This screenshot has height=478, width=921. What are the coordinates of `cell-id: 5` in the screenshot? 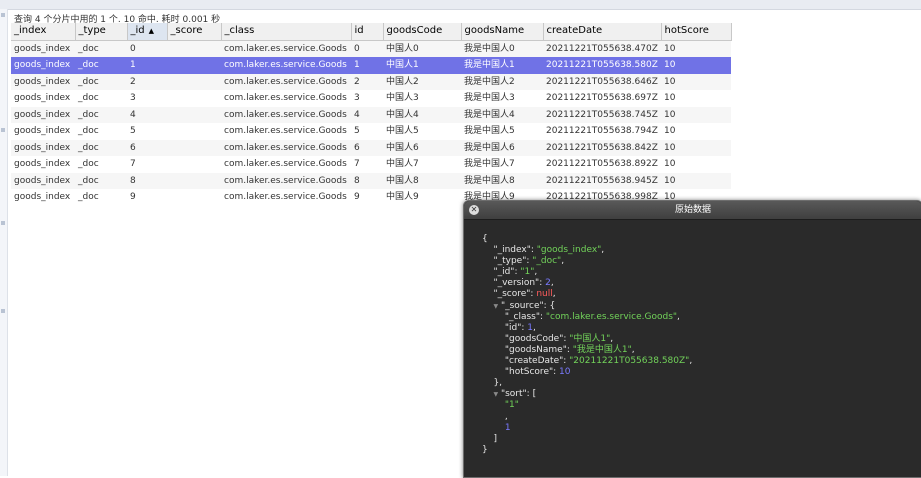 It's located at (367, 131).